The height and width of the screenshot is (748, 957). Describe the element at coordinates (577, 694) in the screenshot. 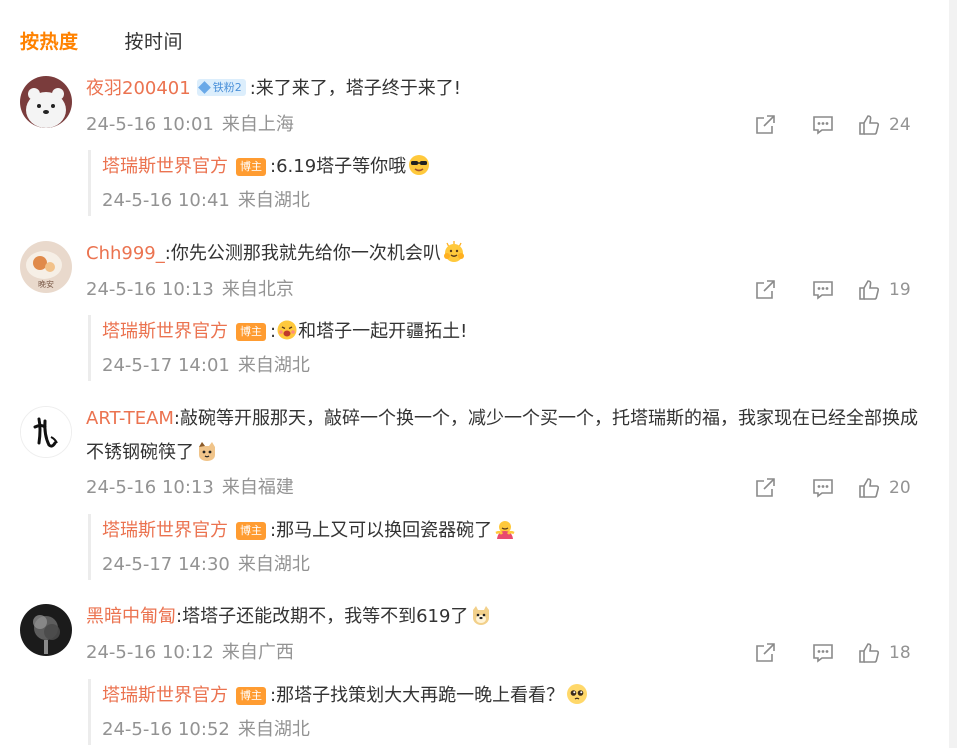

I see `pleading-emoji-icon` at that location.